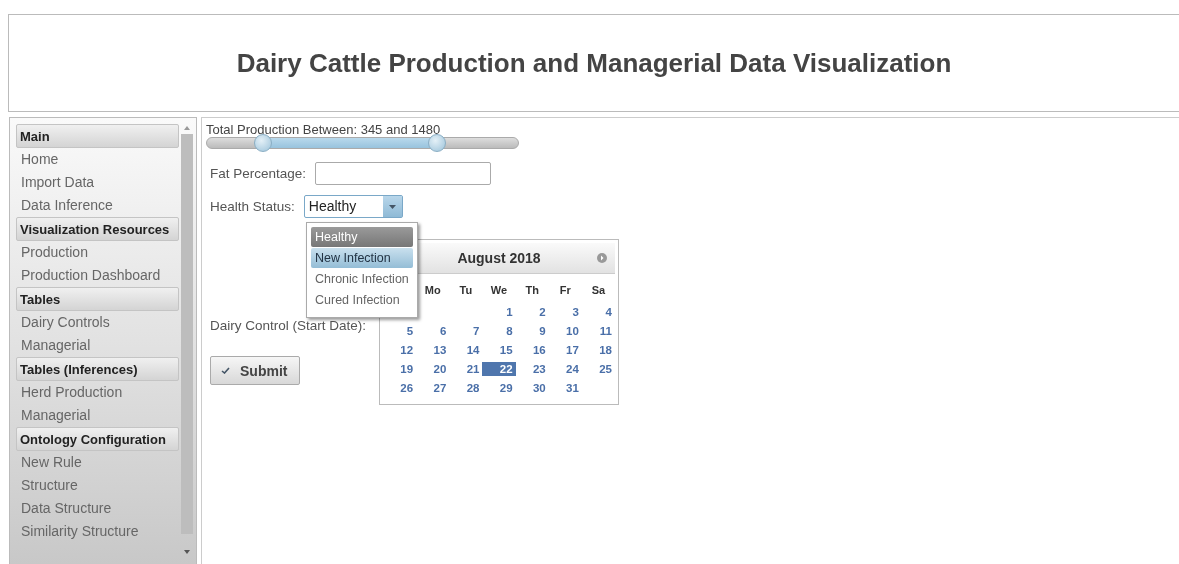 Image resolution: width=1179 pixels, height=564 pixels. What do you see at coordinates (252, 206) in the screenshot?
I see `field-label: Health Status:` at bounding box center [252, 206].